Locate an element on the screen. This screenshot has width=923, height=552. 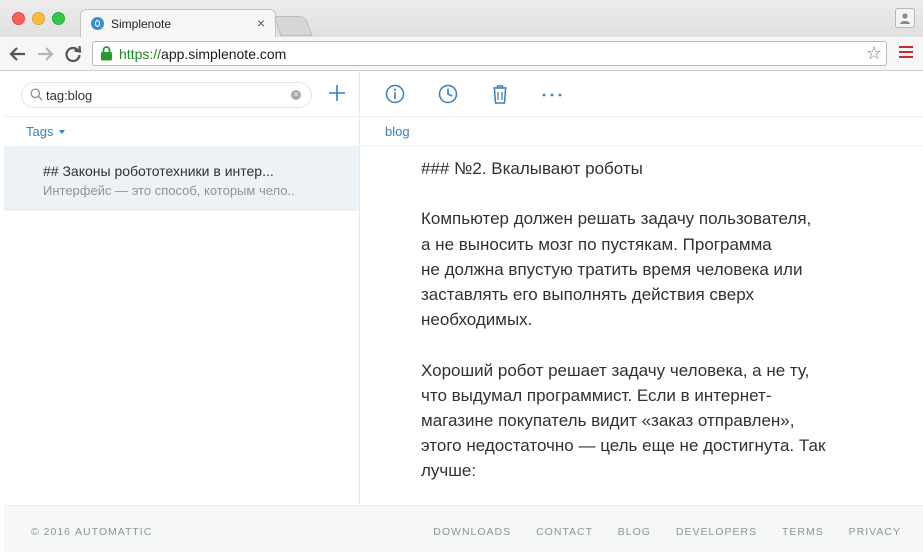
clear-search-icon: × is located at coordinates (296, 95).